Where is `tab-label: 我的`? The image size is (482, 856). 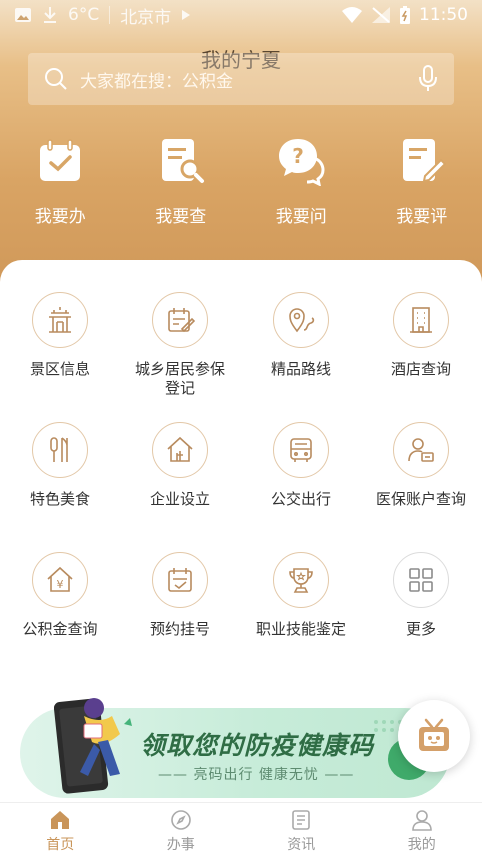 tab-label: 我的 is located at coordinates (421, 845).